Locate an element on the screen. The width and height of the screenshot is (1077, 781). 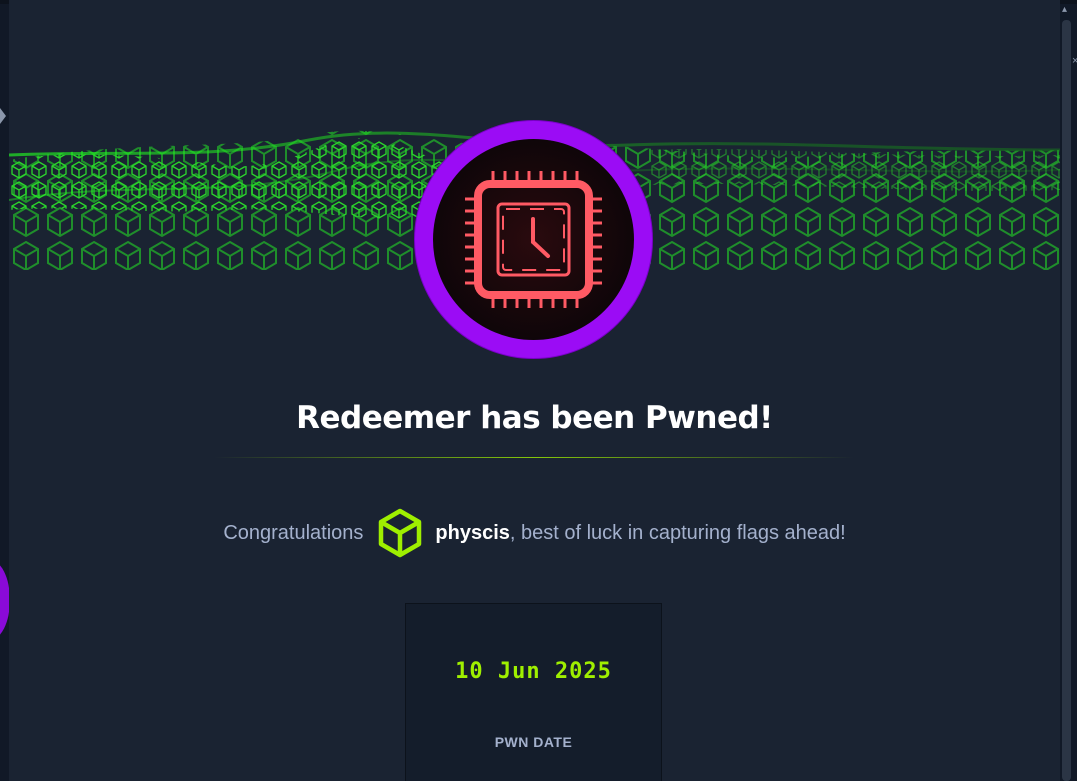
congrats-prefix: Congratulations is located at coordinates (293, 532).